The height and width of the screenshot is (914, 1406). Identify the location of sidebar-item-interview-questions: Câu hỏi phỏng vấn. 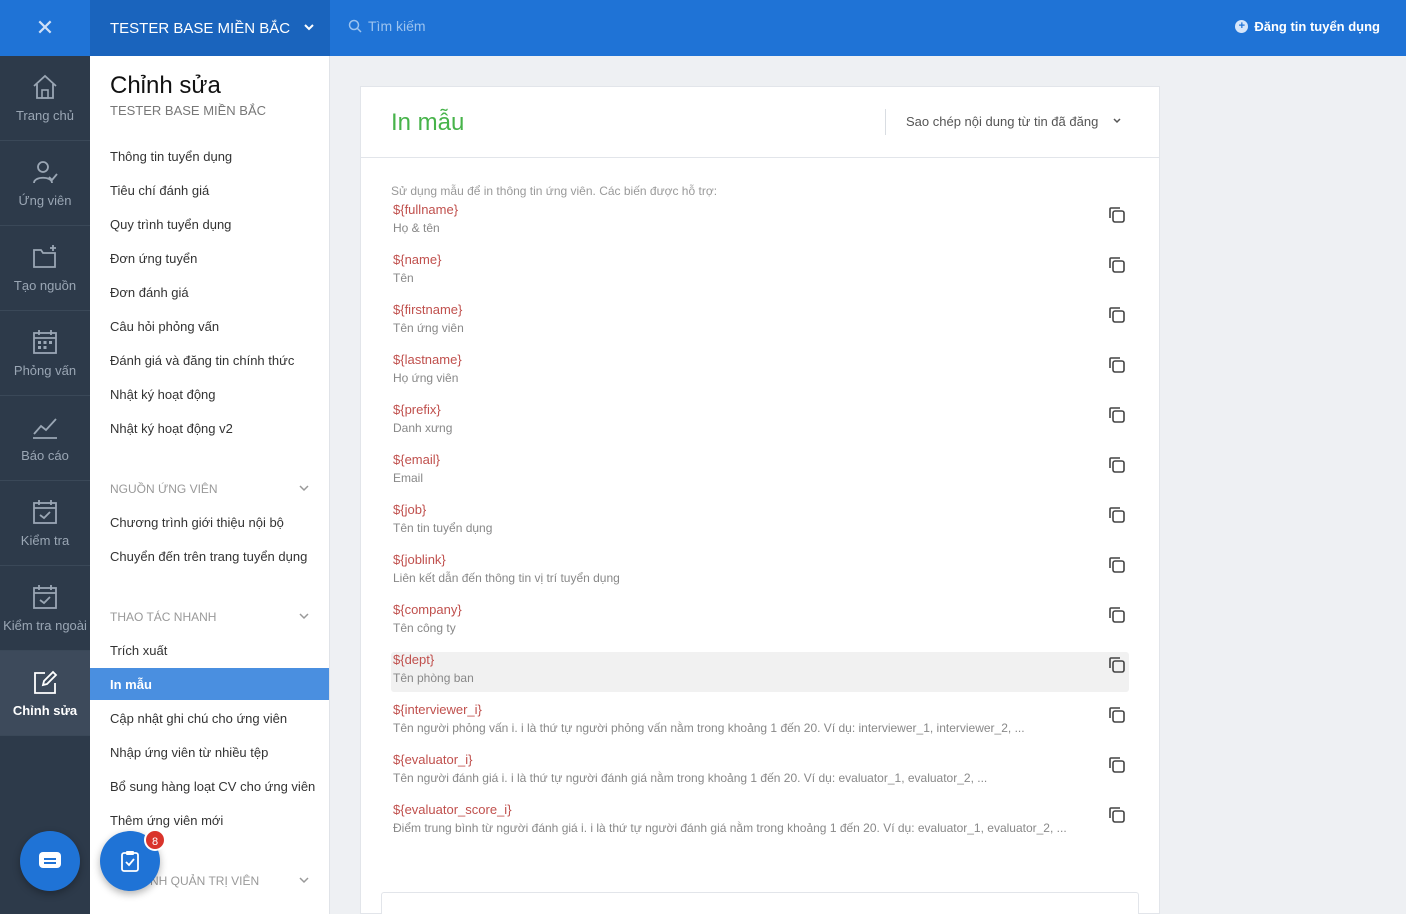
(164, 326).